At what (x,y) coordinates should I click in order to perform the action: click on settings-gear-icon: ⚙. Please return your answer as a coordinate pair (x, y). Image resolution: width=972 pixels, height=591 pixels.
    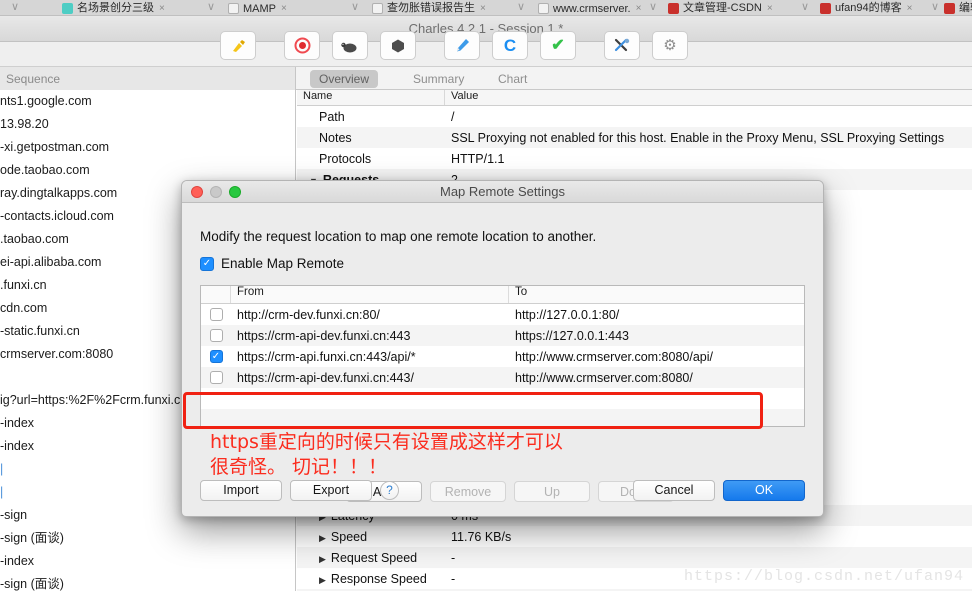
    Looking at the image, I should click on (670, 45).